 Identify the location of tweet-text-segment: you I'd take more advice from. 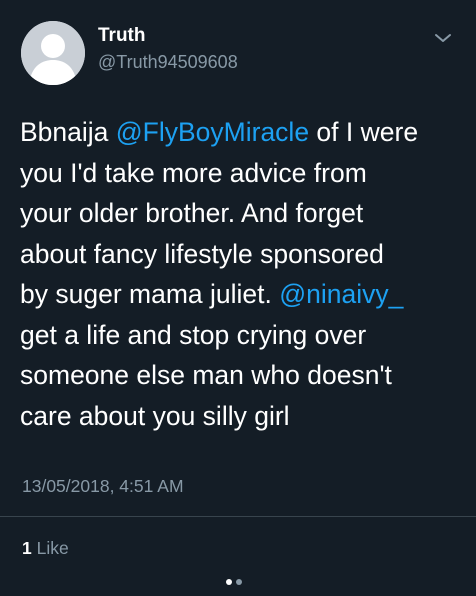
(193, 172).